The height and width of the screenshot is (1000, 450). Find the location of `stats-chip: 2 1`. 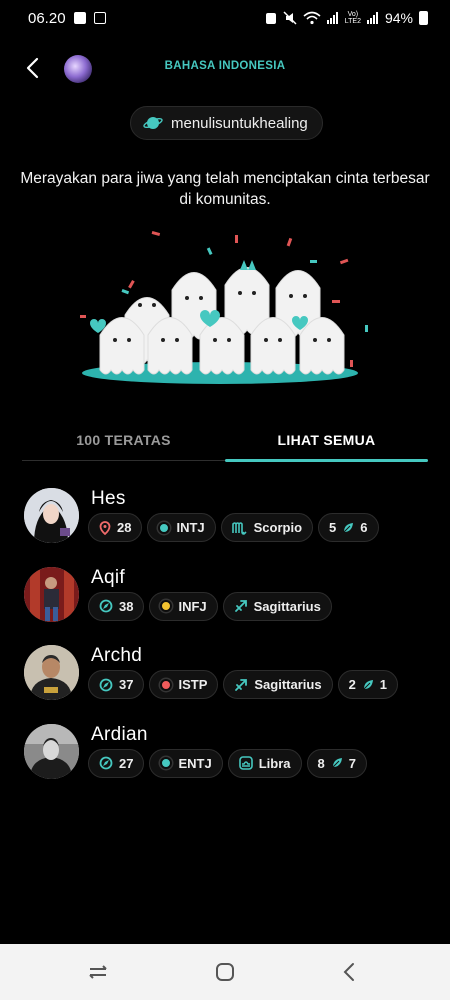

stats-chip: 2 1 is located at coordinates (368, 684).